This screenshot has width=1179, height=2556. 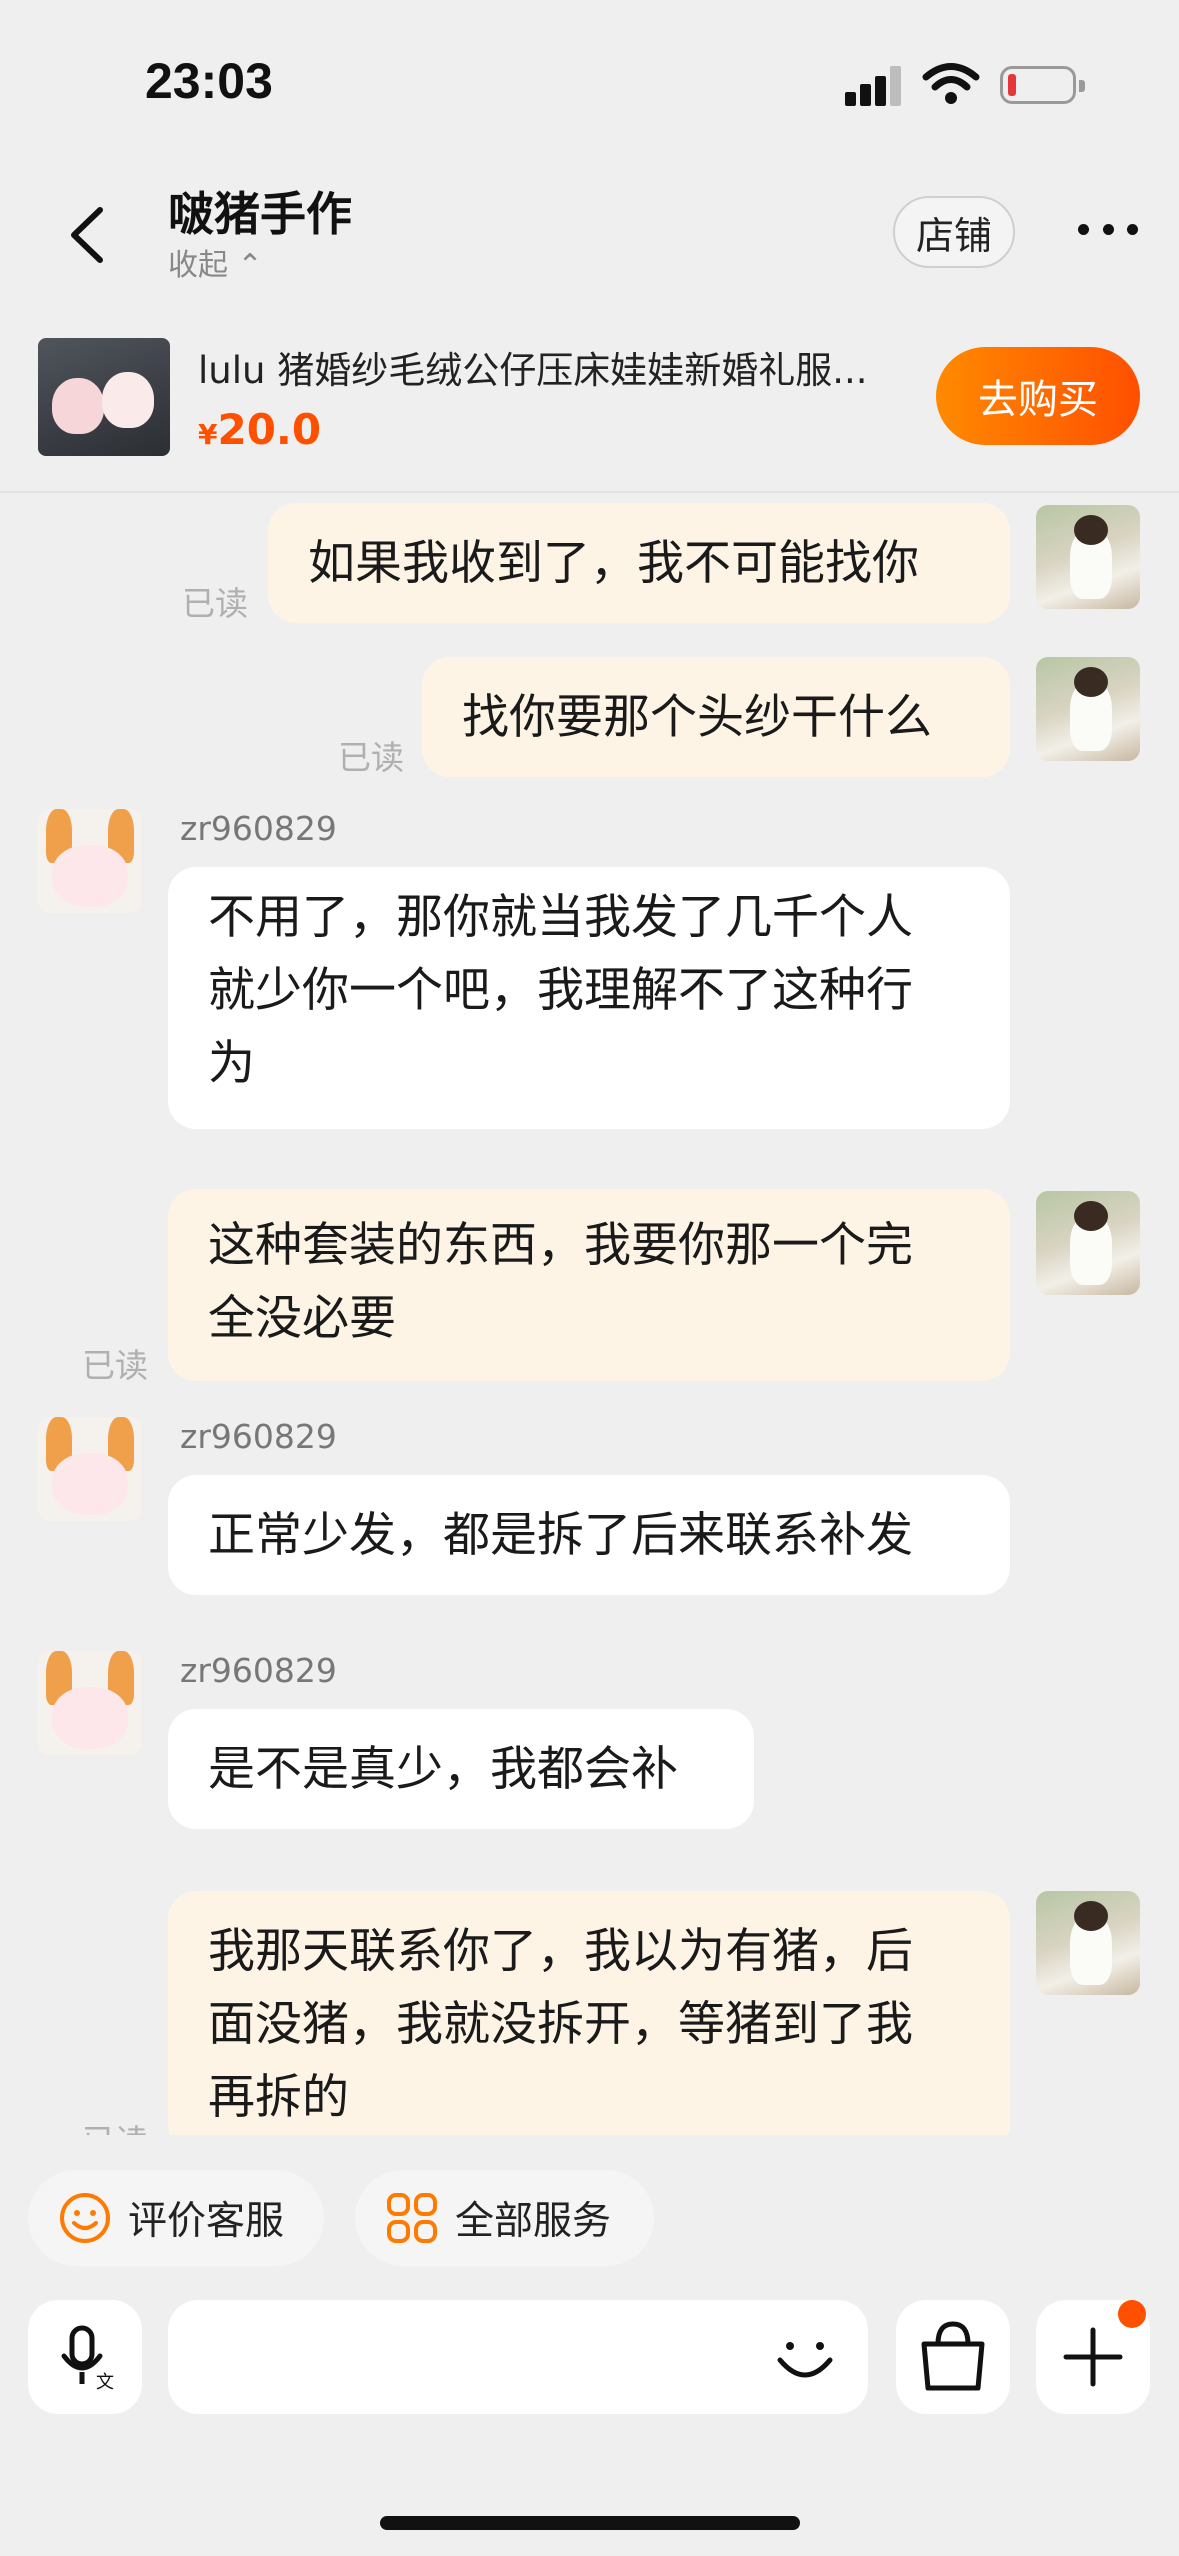 I want to click on message-line: 我那天联系你了，我以为有猪，后, so click(x=560, y=1951).